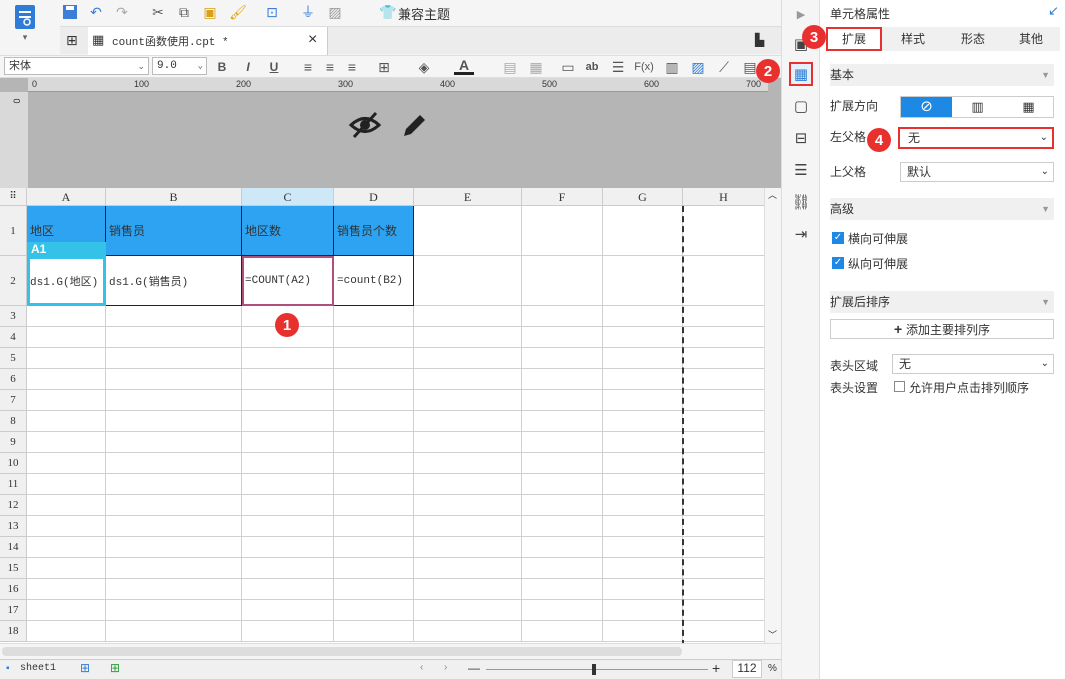 This screenshot has width=1065, height=679. I want to click on vertical-expand-button: ▥, so click(977, 107).